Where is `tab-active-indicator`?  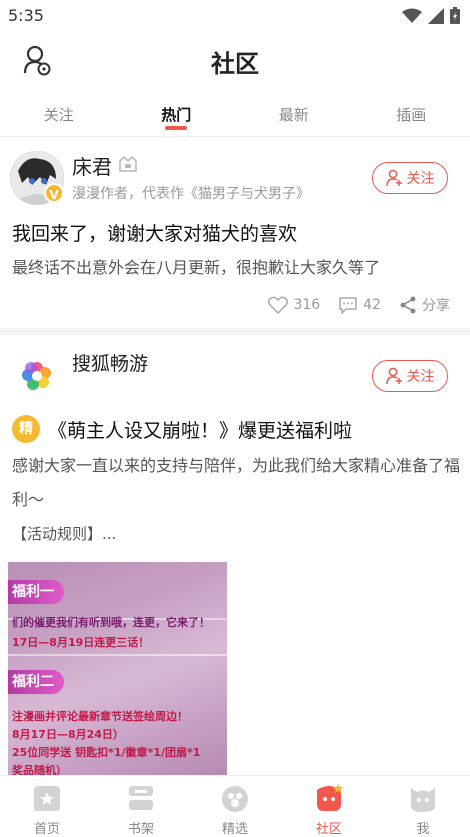 tab-active-indicator is located at coordinates (176, 128).